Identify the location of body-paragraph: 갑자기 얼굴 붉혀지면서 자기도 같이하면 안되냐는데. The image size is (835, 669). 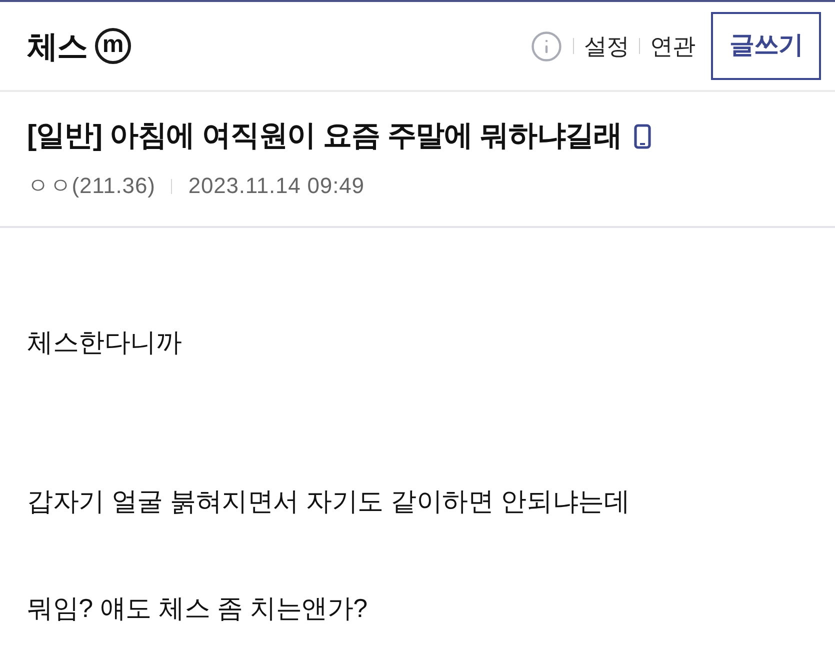
(328, 501).